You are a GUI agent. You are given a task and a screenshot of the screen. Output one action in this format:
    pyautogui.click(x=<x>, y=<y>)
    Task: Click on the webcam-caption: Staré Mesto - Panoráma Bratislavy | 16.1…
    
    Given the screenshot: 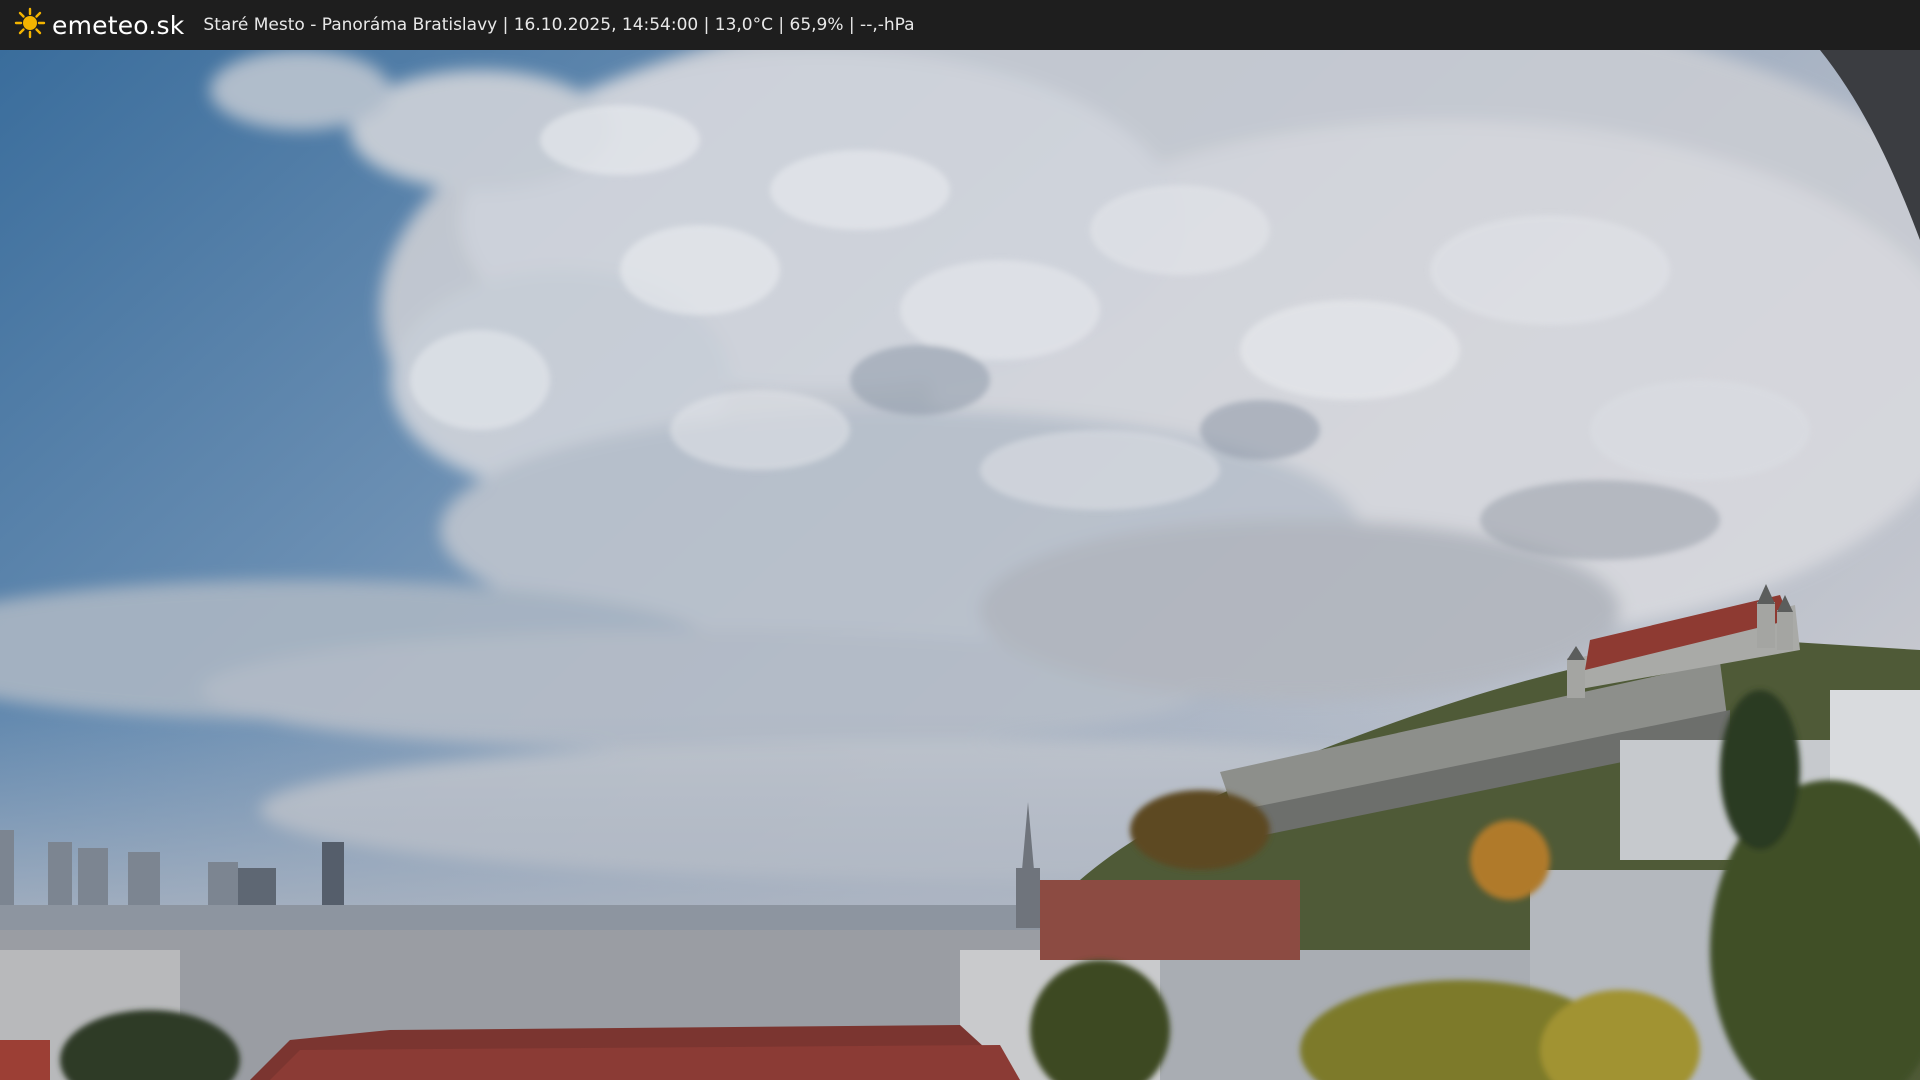 What is the action you would take?
    pyautogui.click(x=559, y=25)
    